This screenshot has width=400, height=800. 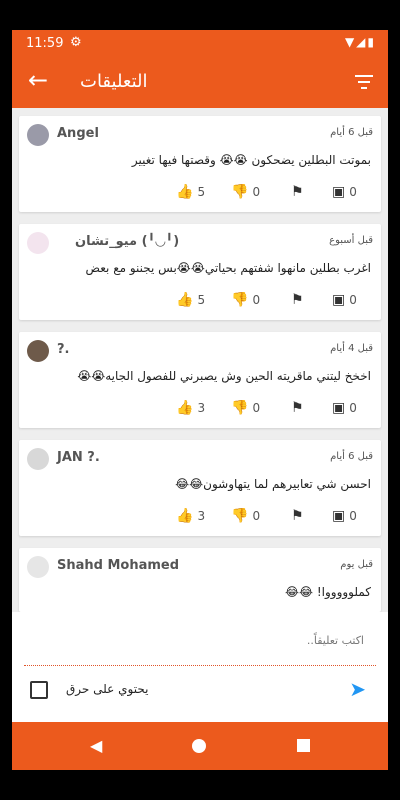 I want to click on input-underline, so click(x=200, y=665).